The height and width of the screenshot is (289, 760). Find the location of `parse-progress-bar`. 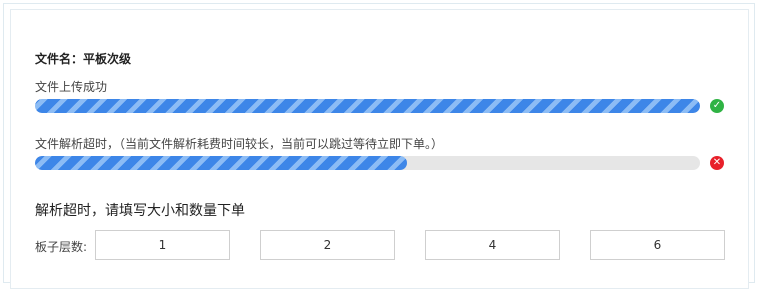

parse-progress-bar is located at coordinates (367, 163).